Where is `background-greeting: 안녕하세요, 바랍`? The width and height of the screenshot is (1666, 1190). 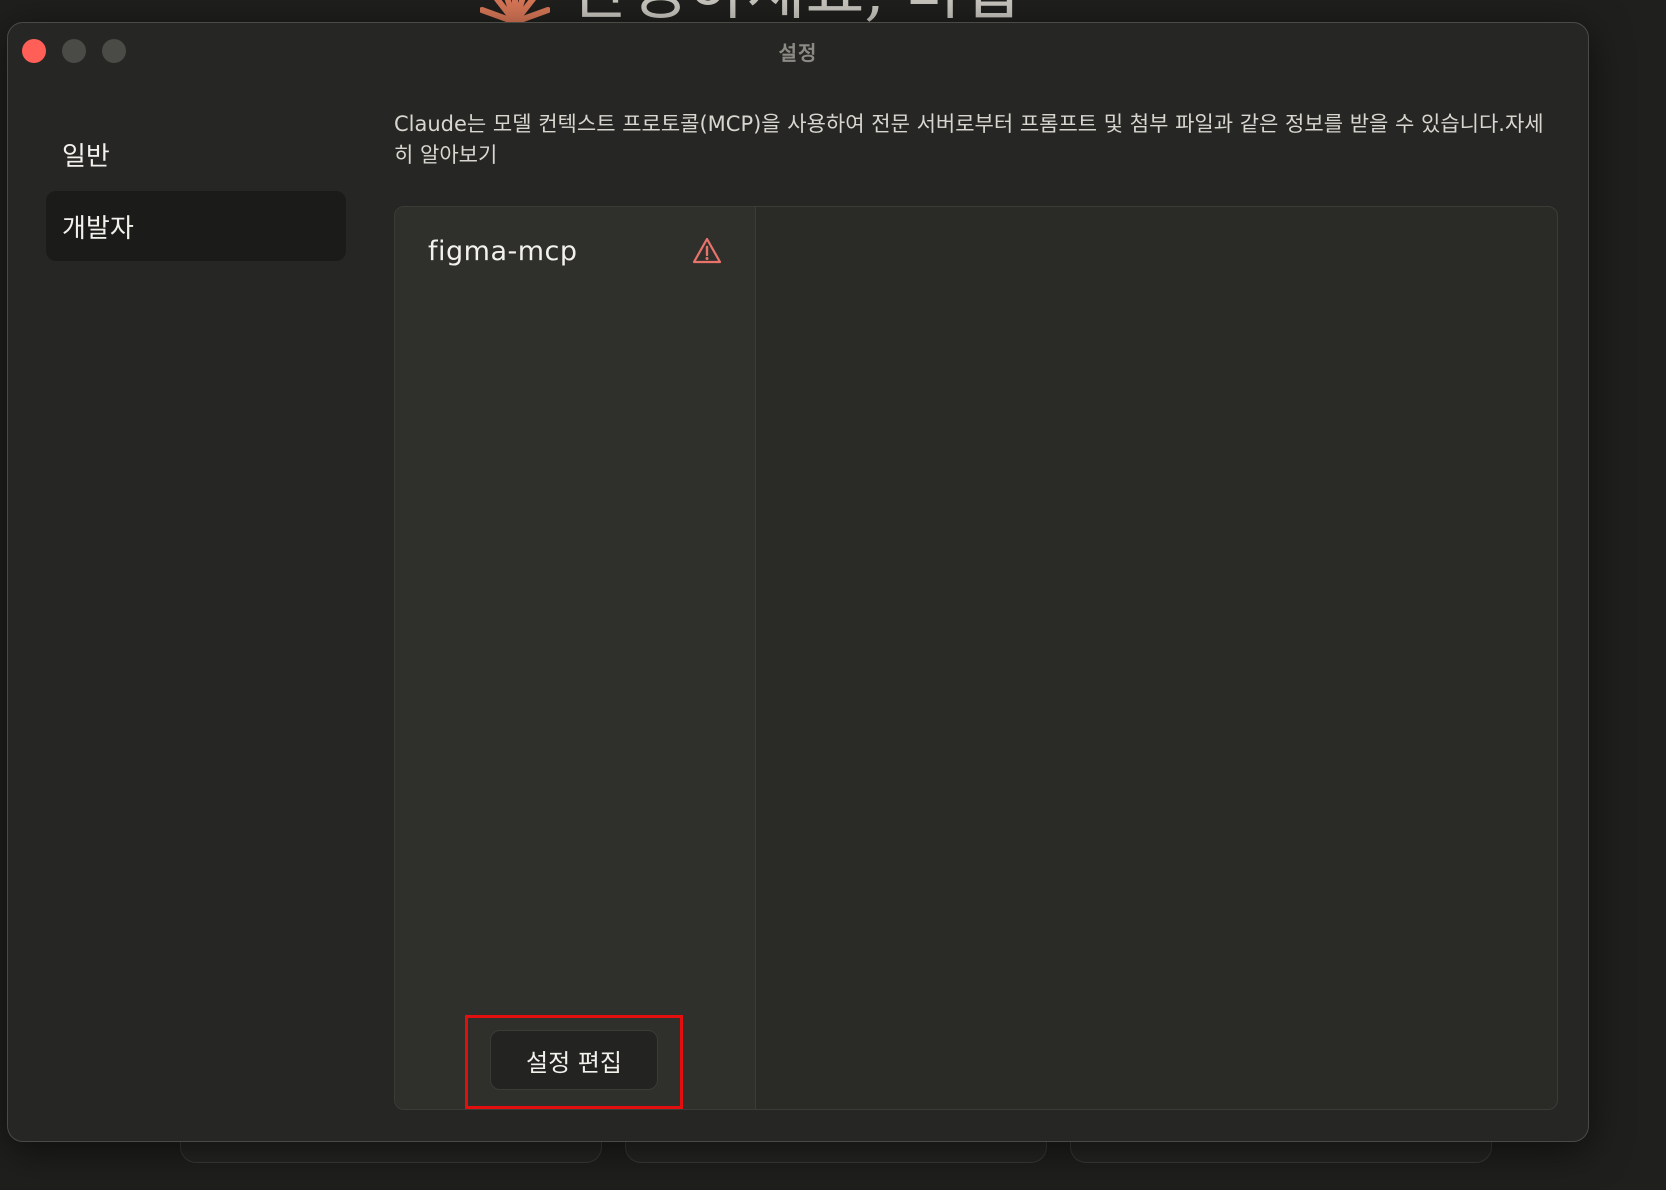
background-greeting: 안녕하세요, 바랍 is located at coordinates (796, 12).